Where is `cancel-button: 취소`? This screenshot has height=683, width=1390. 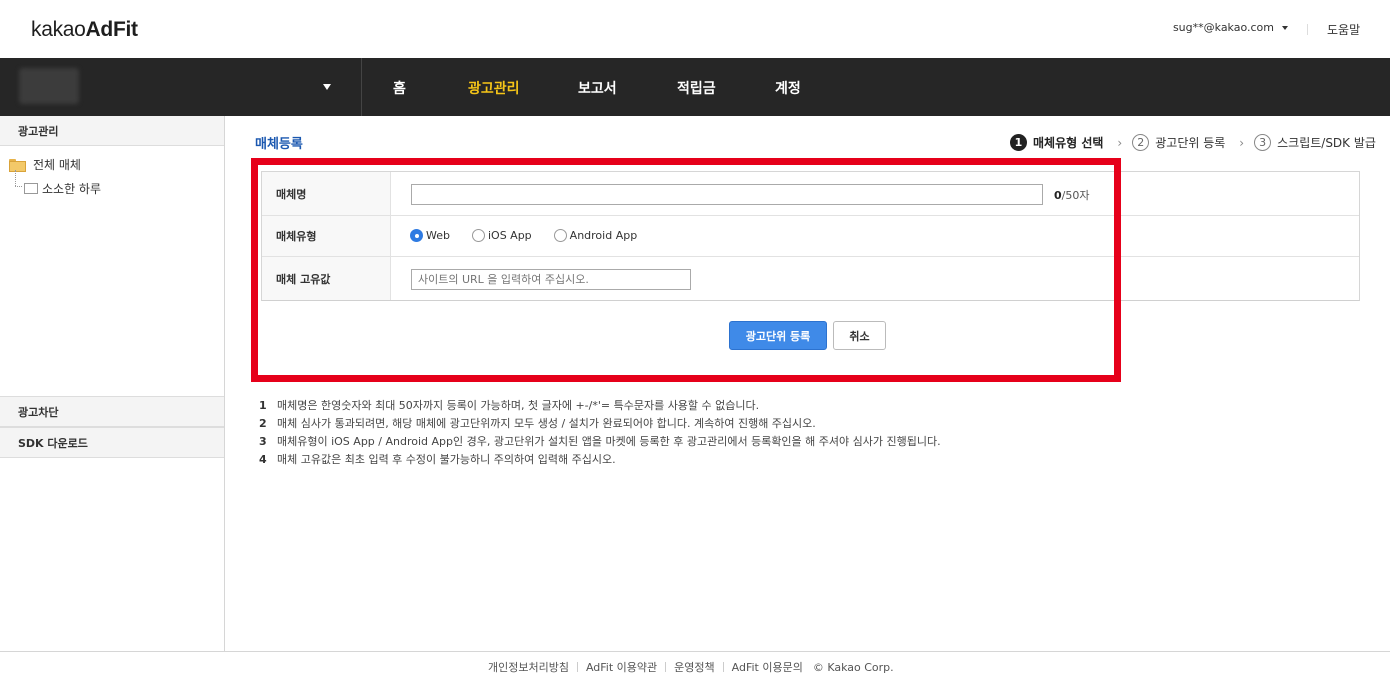 cancel-button: 취소 is located at coordinates (859, 335).